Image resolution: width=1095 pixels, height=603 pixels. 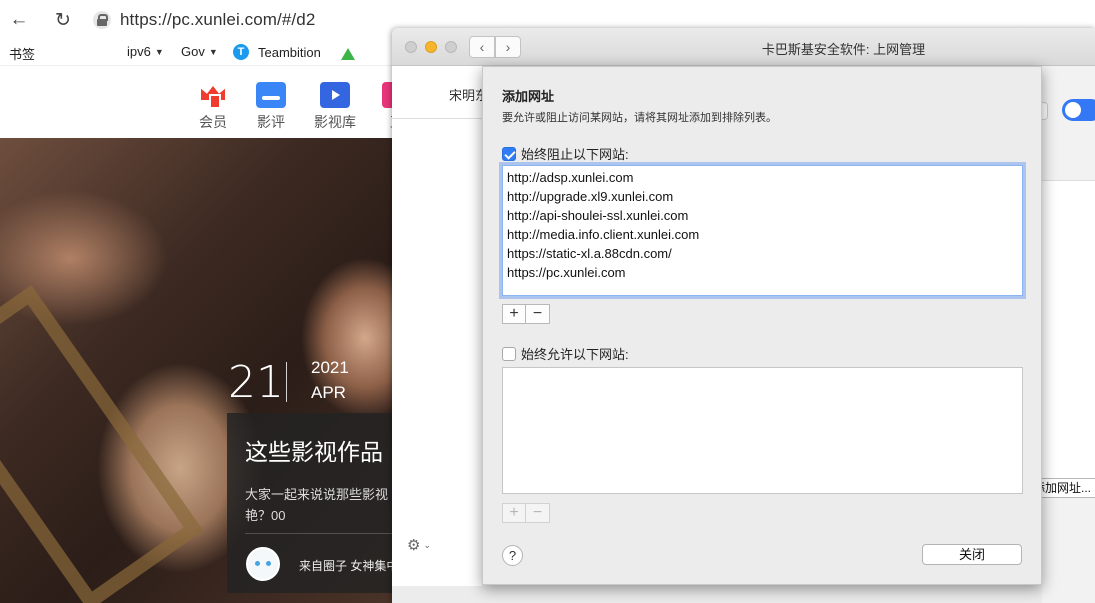 I want to click on checkbox-unchecked, so click(x=509, y=353).